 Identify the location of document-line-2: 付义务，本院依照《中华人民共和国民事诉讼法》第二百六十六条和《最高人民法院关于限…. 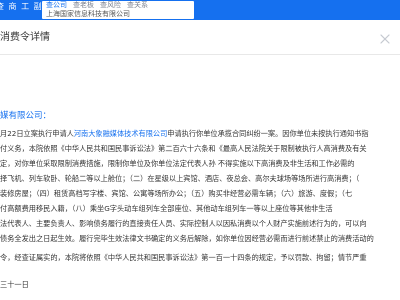
(183, 148).